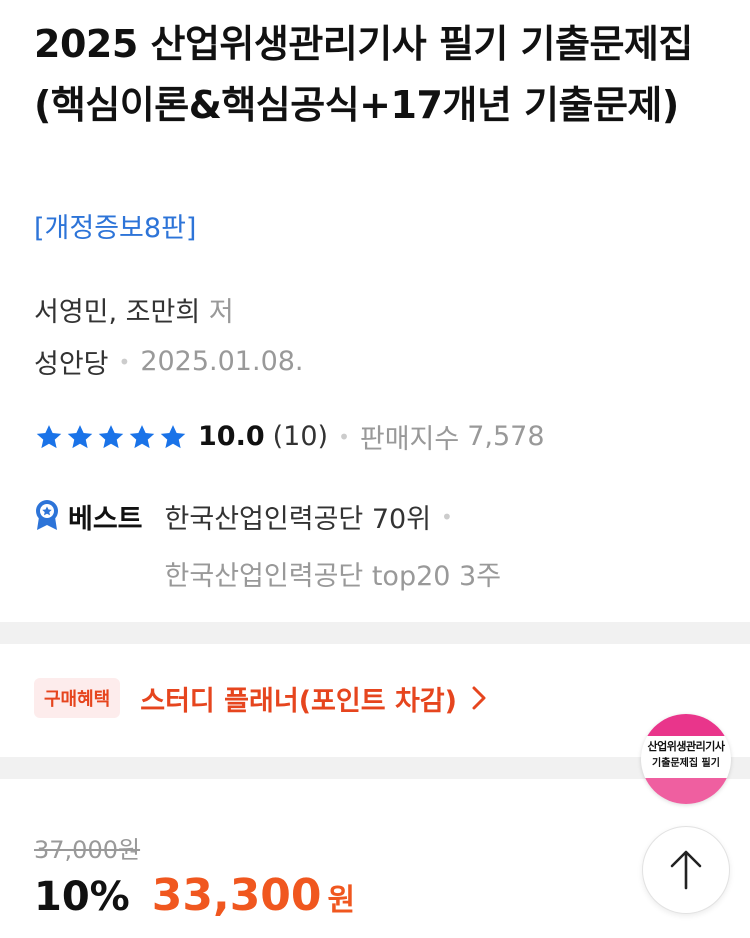  I want to click on sales-index-label: 판매지수, so click(409, 439).